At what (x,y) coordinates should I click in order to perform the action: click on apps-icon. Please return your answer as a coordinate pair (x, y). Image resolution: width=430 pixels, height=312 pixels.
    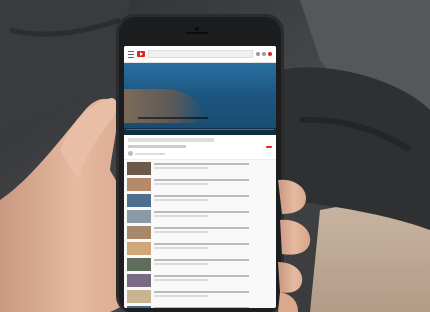
    Looking at the image, I should click on (264, 54).